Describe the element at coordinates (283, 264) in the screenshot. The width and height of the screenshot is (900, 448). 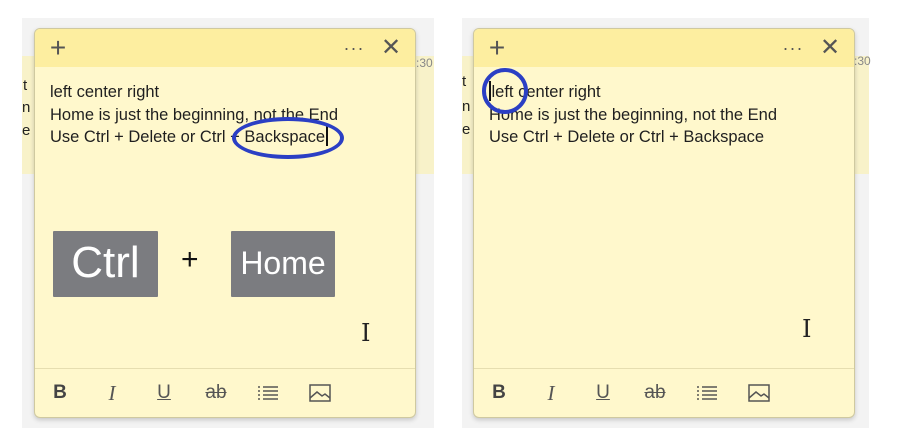
I see `home-key: Home` at that location.